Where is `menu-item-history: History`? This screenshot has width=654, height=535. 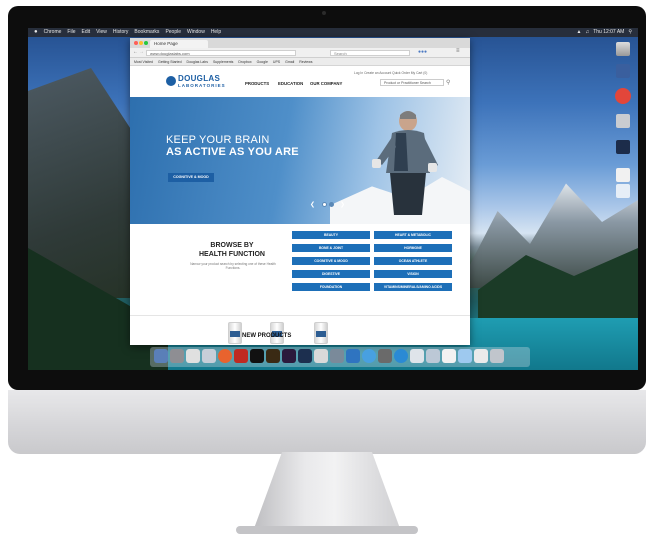
menu-item-history: History is located at coordinates (121, 32).